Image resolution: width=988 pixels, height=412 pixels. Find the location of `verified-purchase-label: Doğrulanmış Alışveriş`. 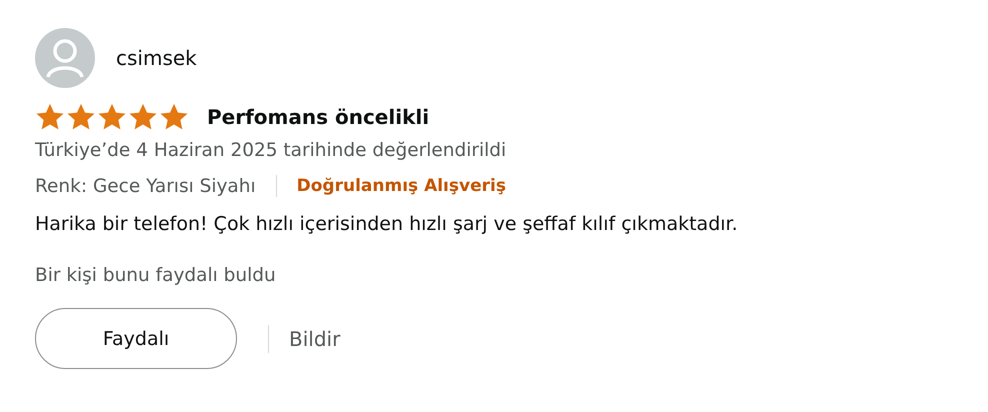

verified-purchase-label: Doğrulanmış Alışveriş is located at coordinates (401, 186).